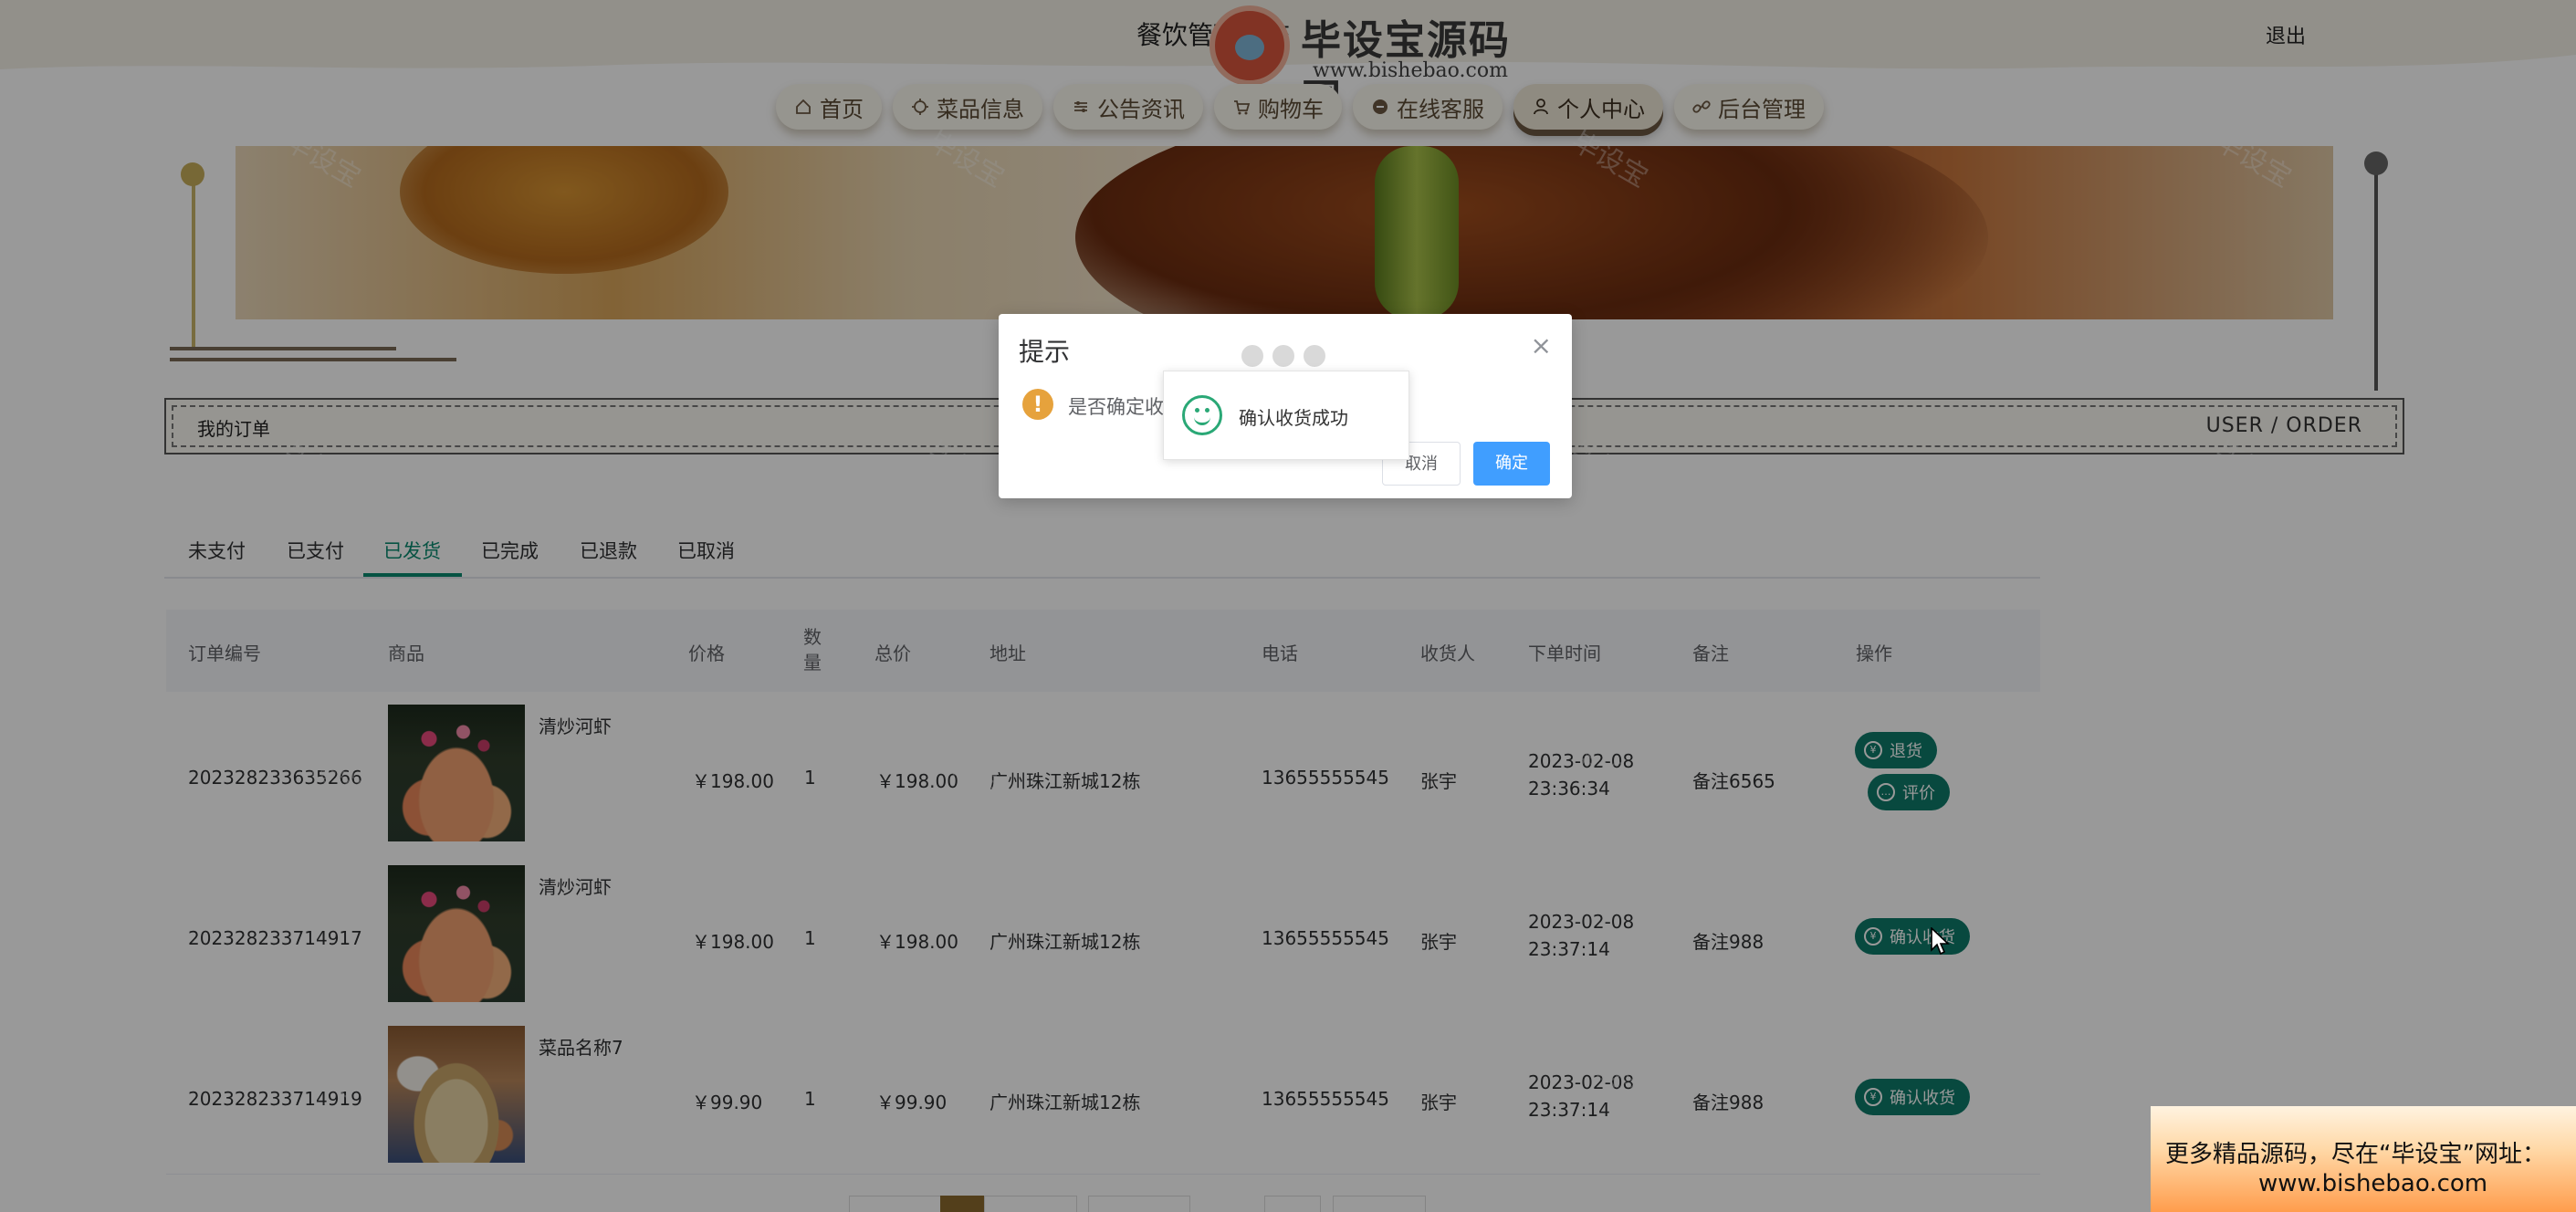 Image resolution: width=2576 pixels, height=1212 pixels. What do you see at coordinates (2373, 1183) in the screenshot?
I see `promo-url: www.bishebao.com` at bounding box center [2373, 1183].